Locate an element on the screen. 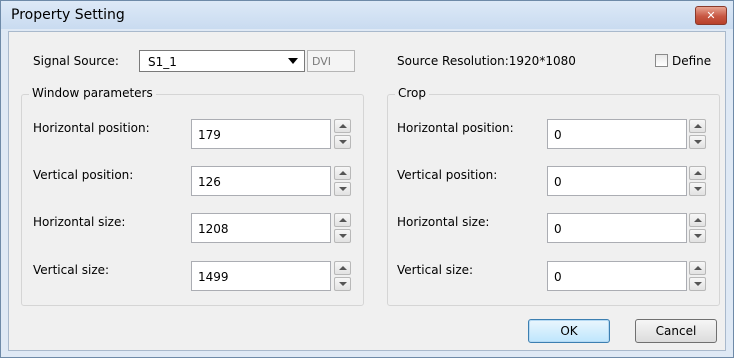  cancel-button: Cancel is located at coordinates (676, 331).